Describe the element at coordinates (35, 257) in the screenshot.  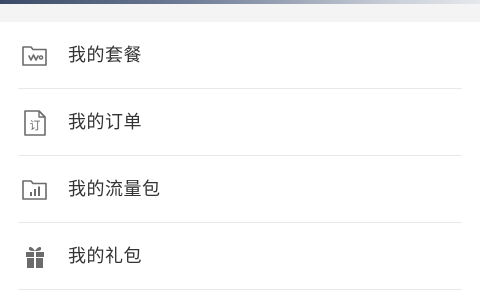
I see `gift-icon` at that location.